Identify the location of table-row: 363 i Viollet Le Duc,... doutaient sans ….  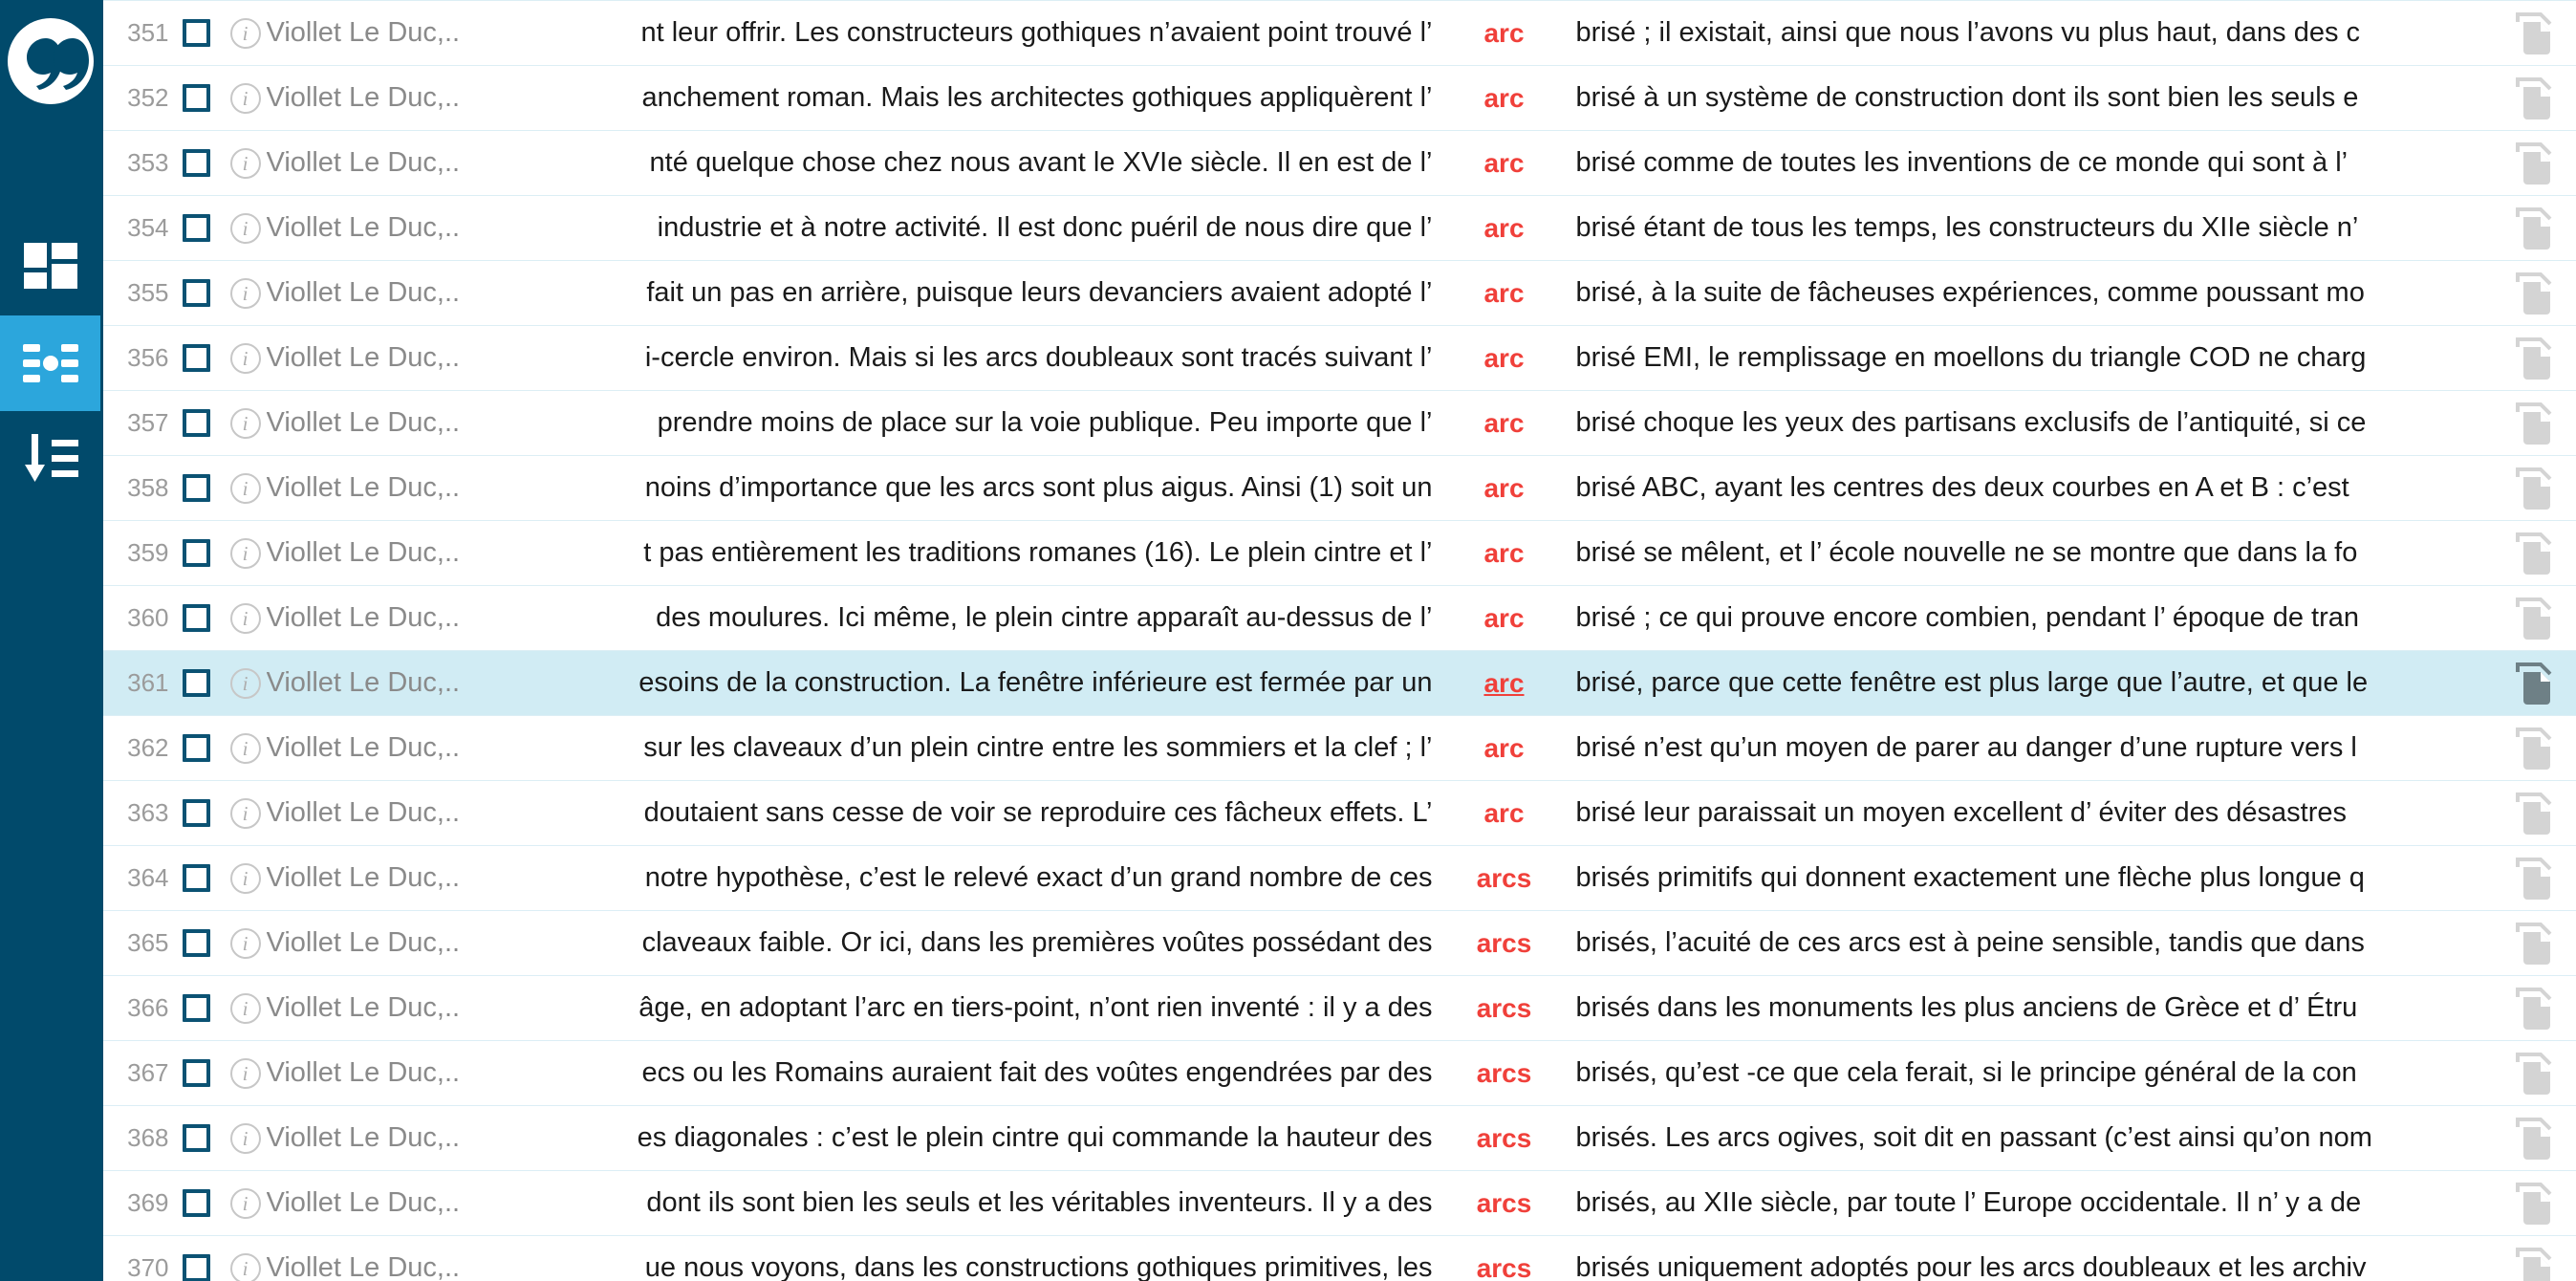
(1338, 813).